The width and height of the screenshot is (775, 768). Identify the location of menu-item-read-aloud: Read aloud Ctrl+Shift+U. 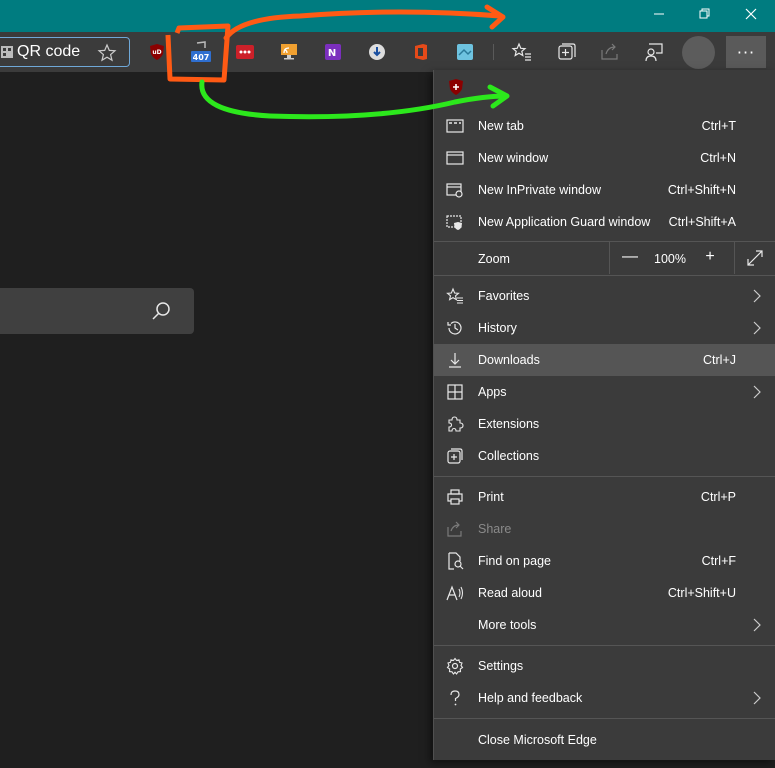
(604, 593).